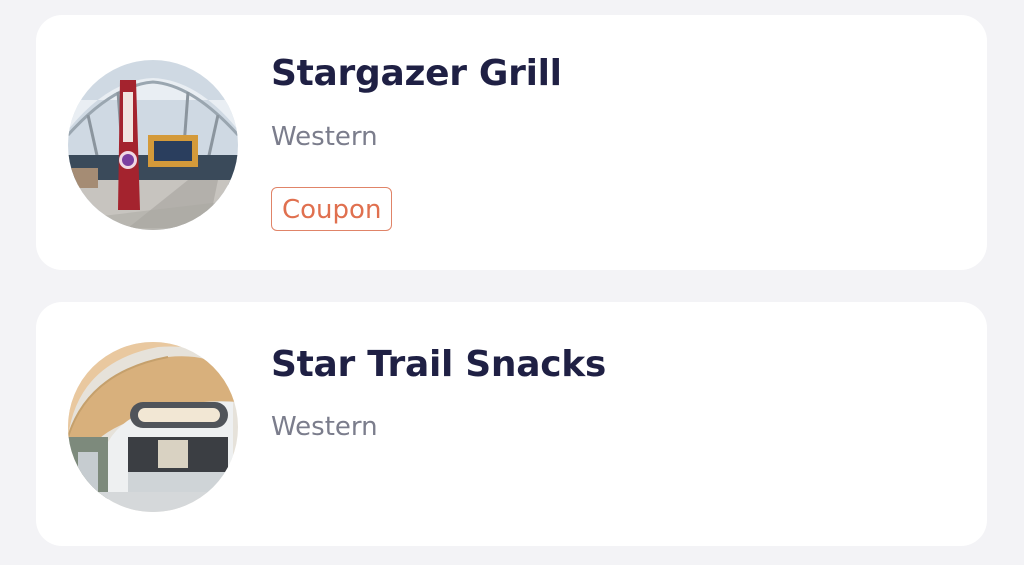  What do you see at coordinates (332, 209) in the screenshot?
I see `coupon-badge: Coupon` at bounding box center [332, 209].